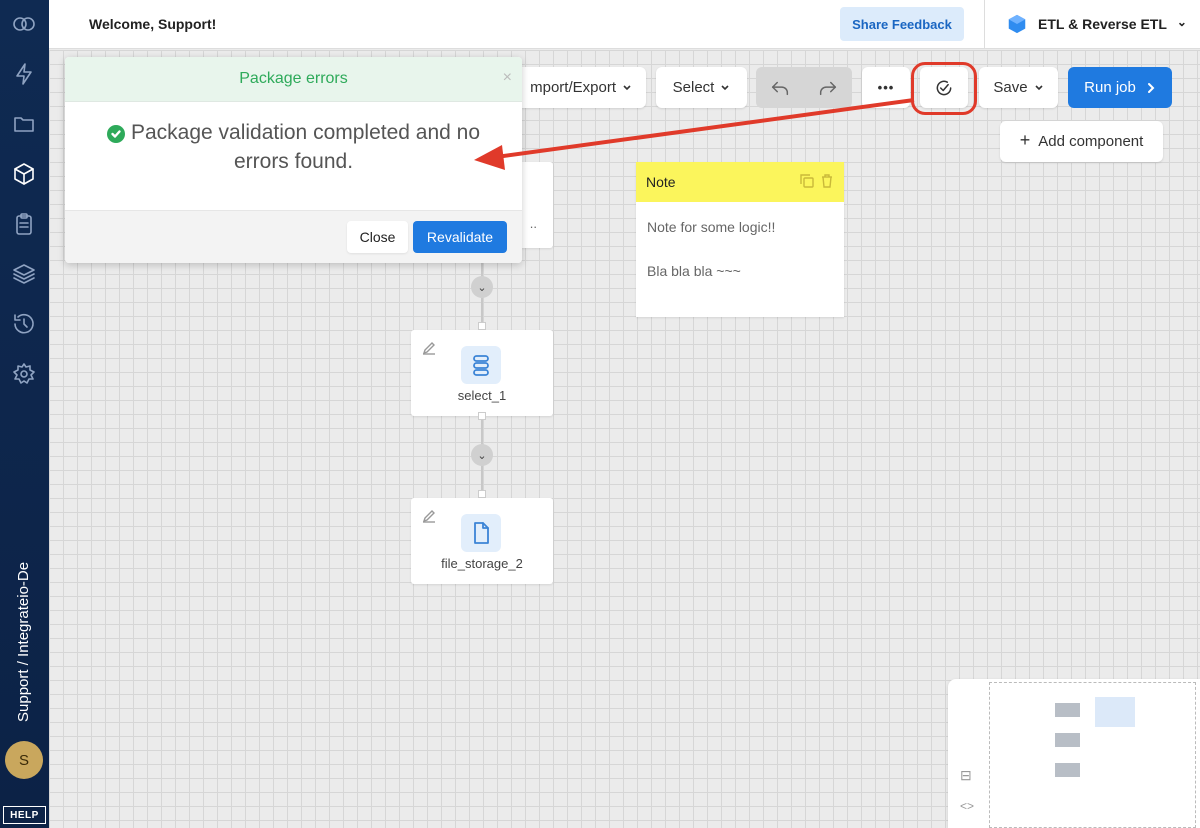  Describe the element at coordinates (24, 760) in the screenshot. I see `avatar: S` at that location.